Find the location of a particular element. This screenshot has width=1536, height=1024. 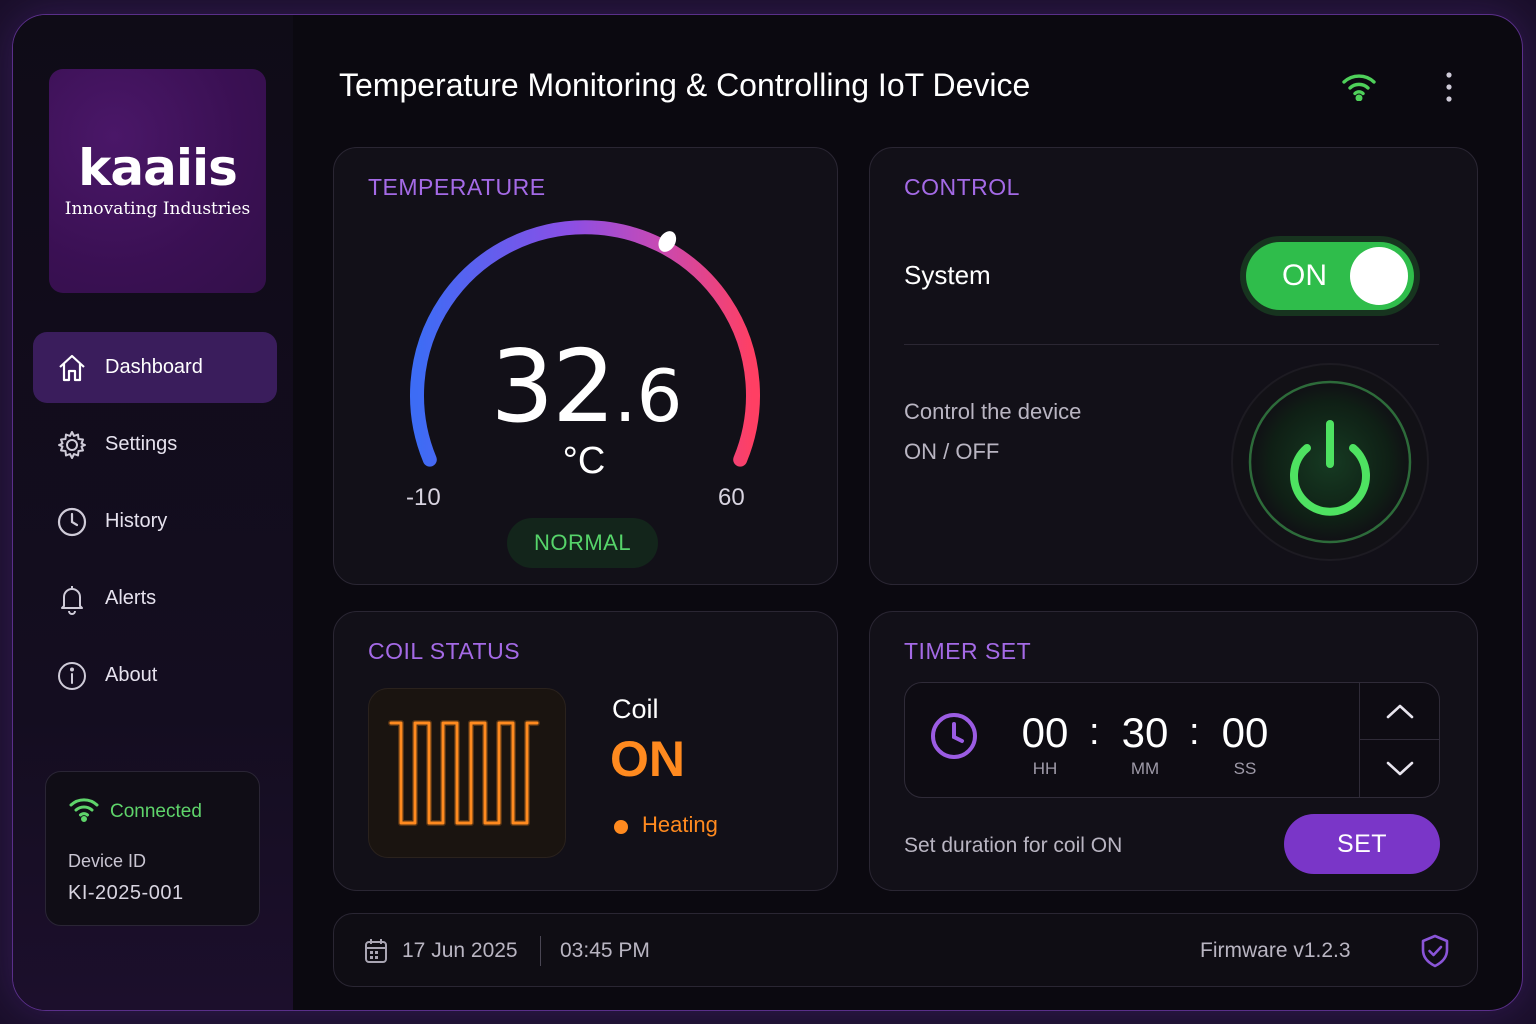

control-description-line1: Control the device is located at coordinates (993, 411).